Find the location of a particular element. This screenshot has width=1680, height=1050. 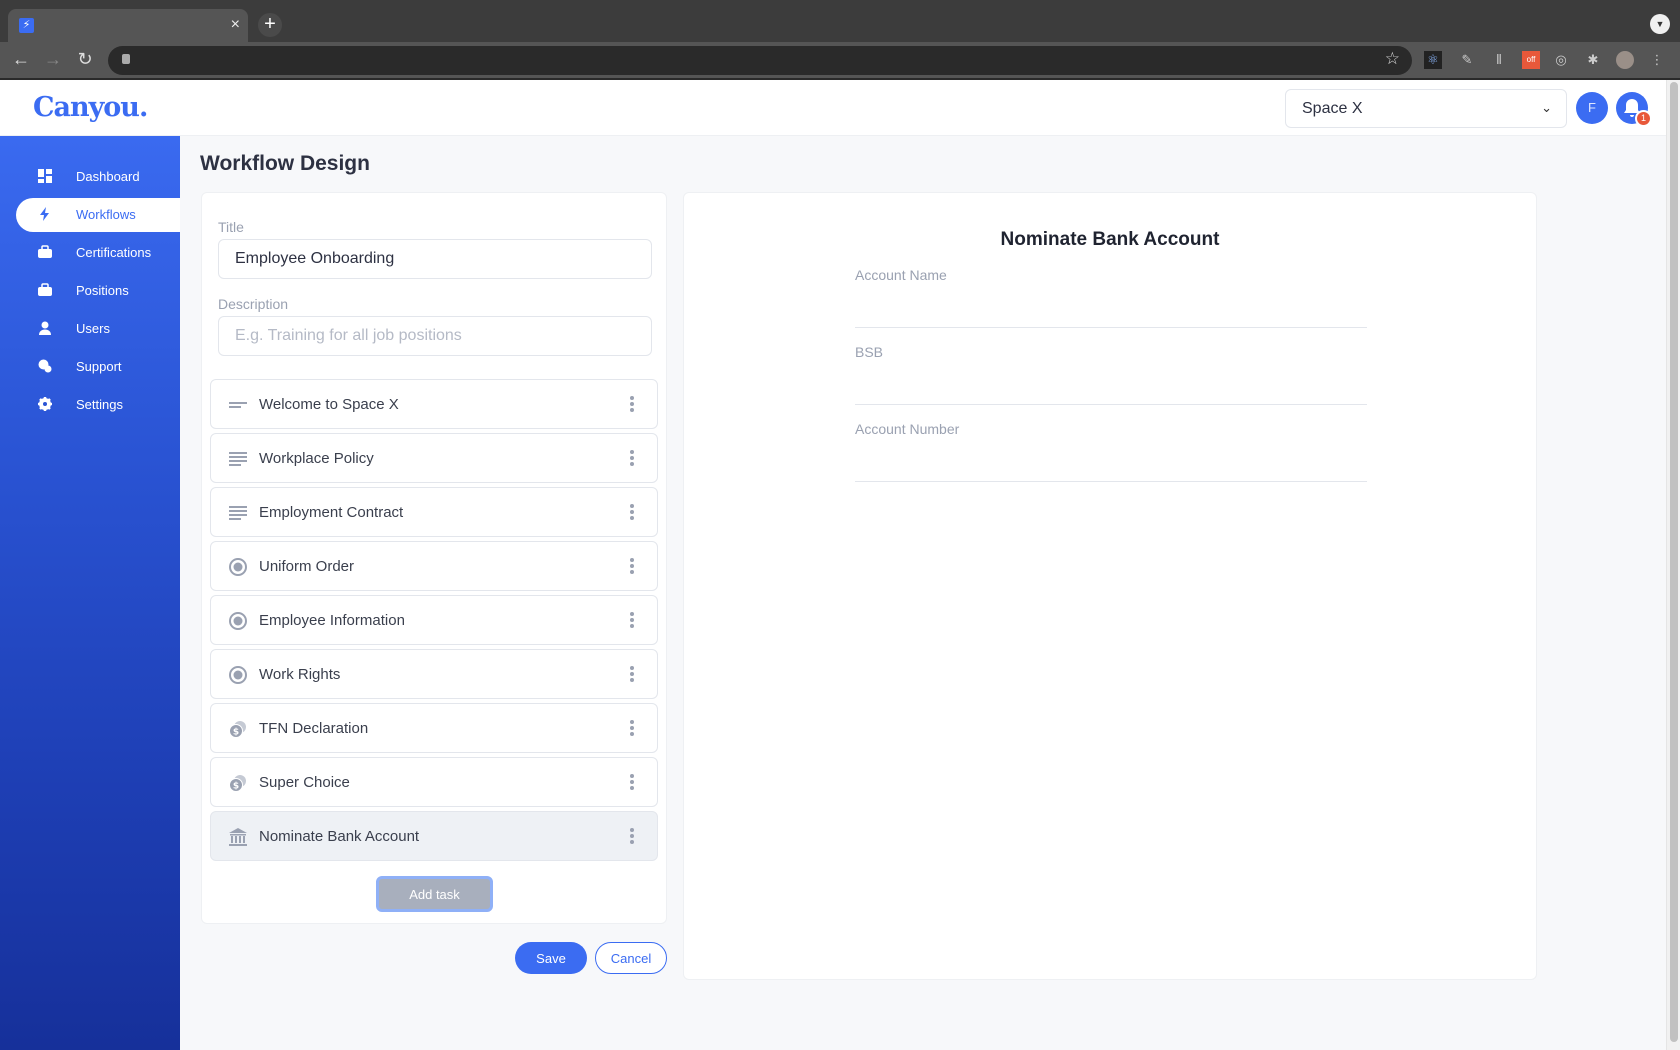

browser-tab: ⚡ × is located at coordinates (128, 25).